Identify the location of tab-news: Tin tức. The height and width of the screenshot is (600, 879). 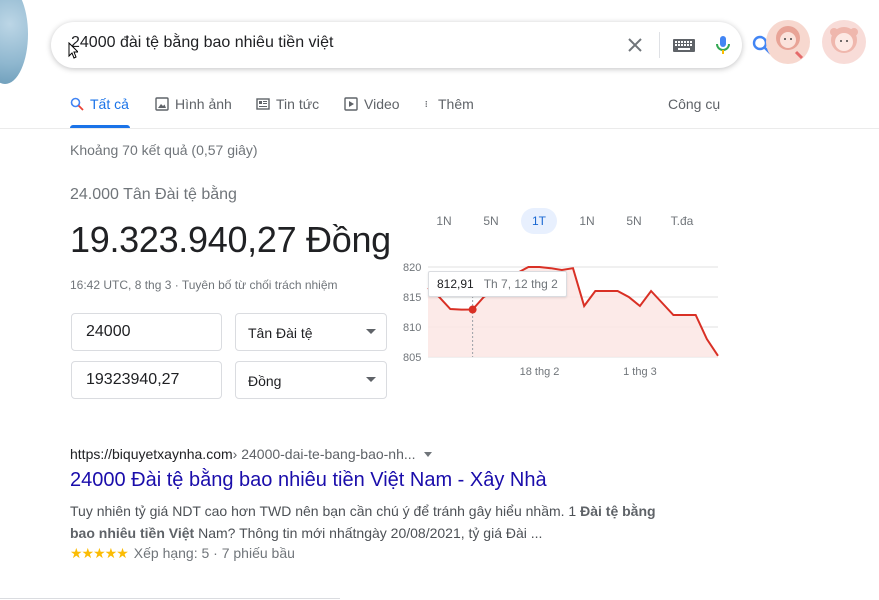
(287, 104).